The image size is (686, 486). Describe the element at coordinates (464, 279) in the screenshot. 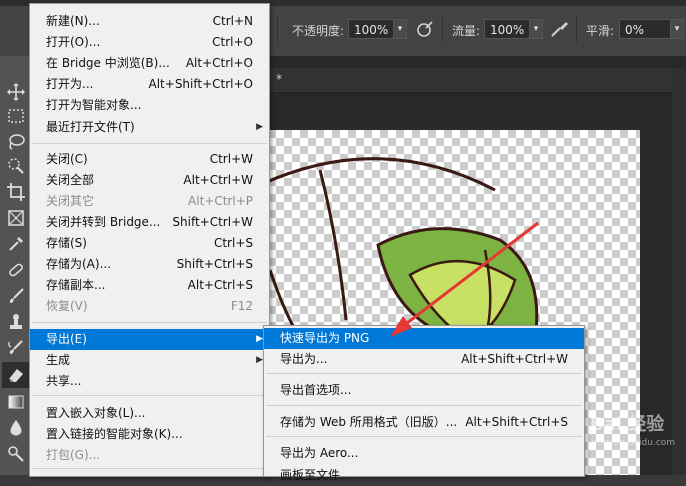

I see `annotation-arrow` at that location.